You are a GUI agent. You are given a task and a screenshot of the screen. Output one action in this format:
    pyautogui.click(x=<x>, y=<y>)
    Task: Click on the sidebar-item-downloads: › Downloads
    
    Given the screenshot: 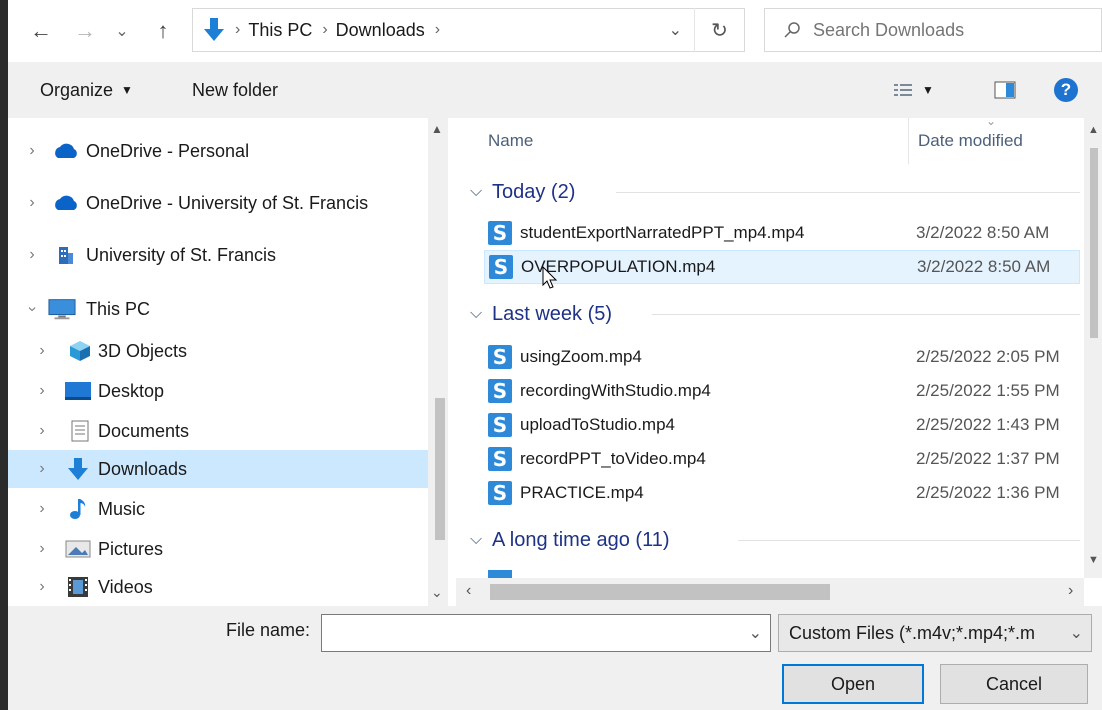 What is the action you would take?
    pyautogui.click(x=218, y=469)
    